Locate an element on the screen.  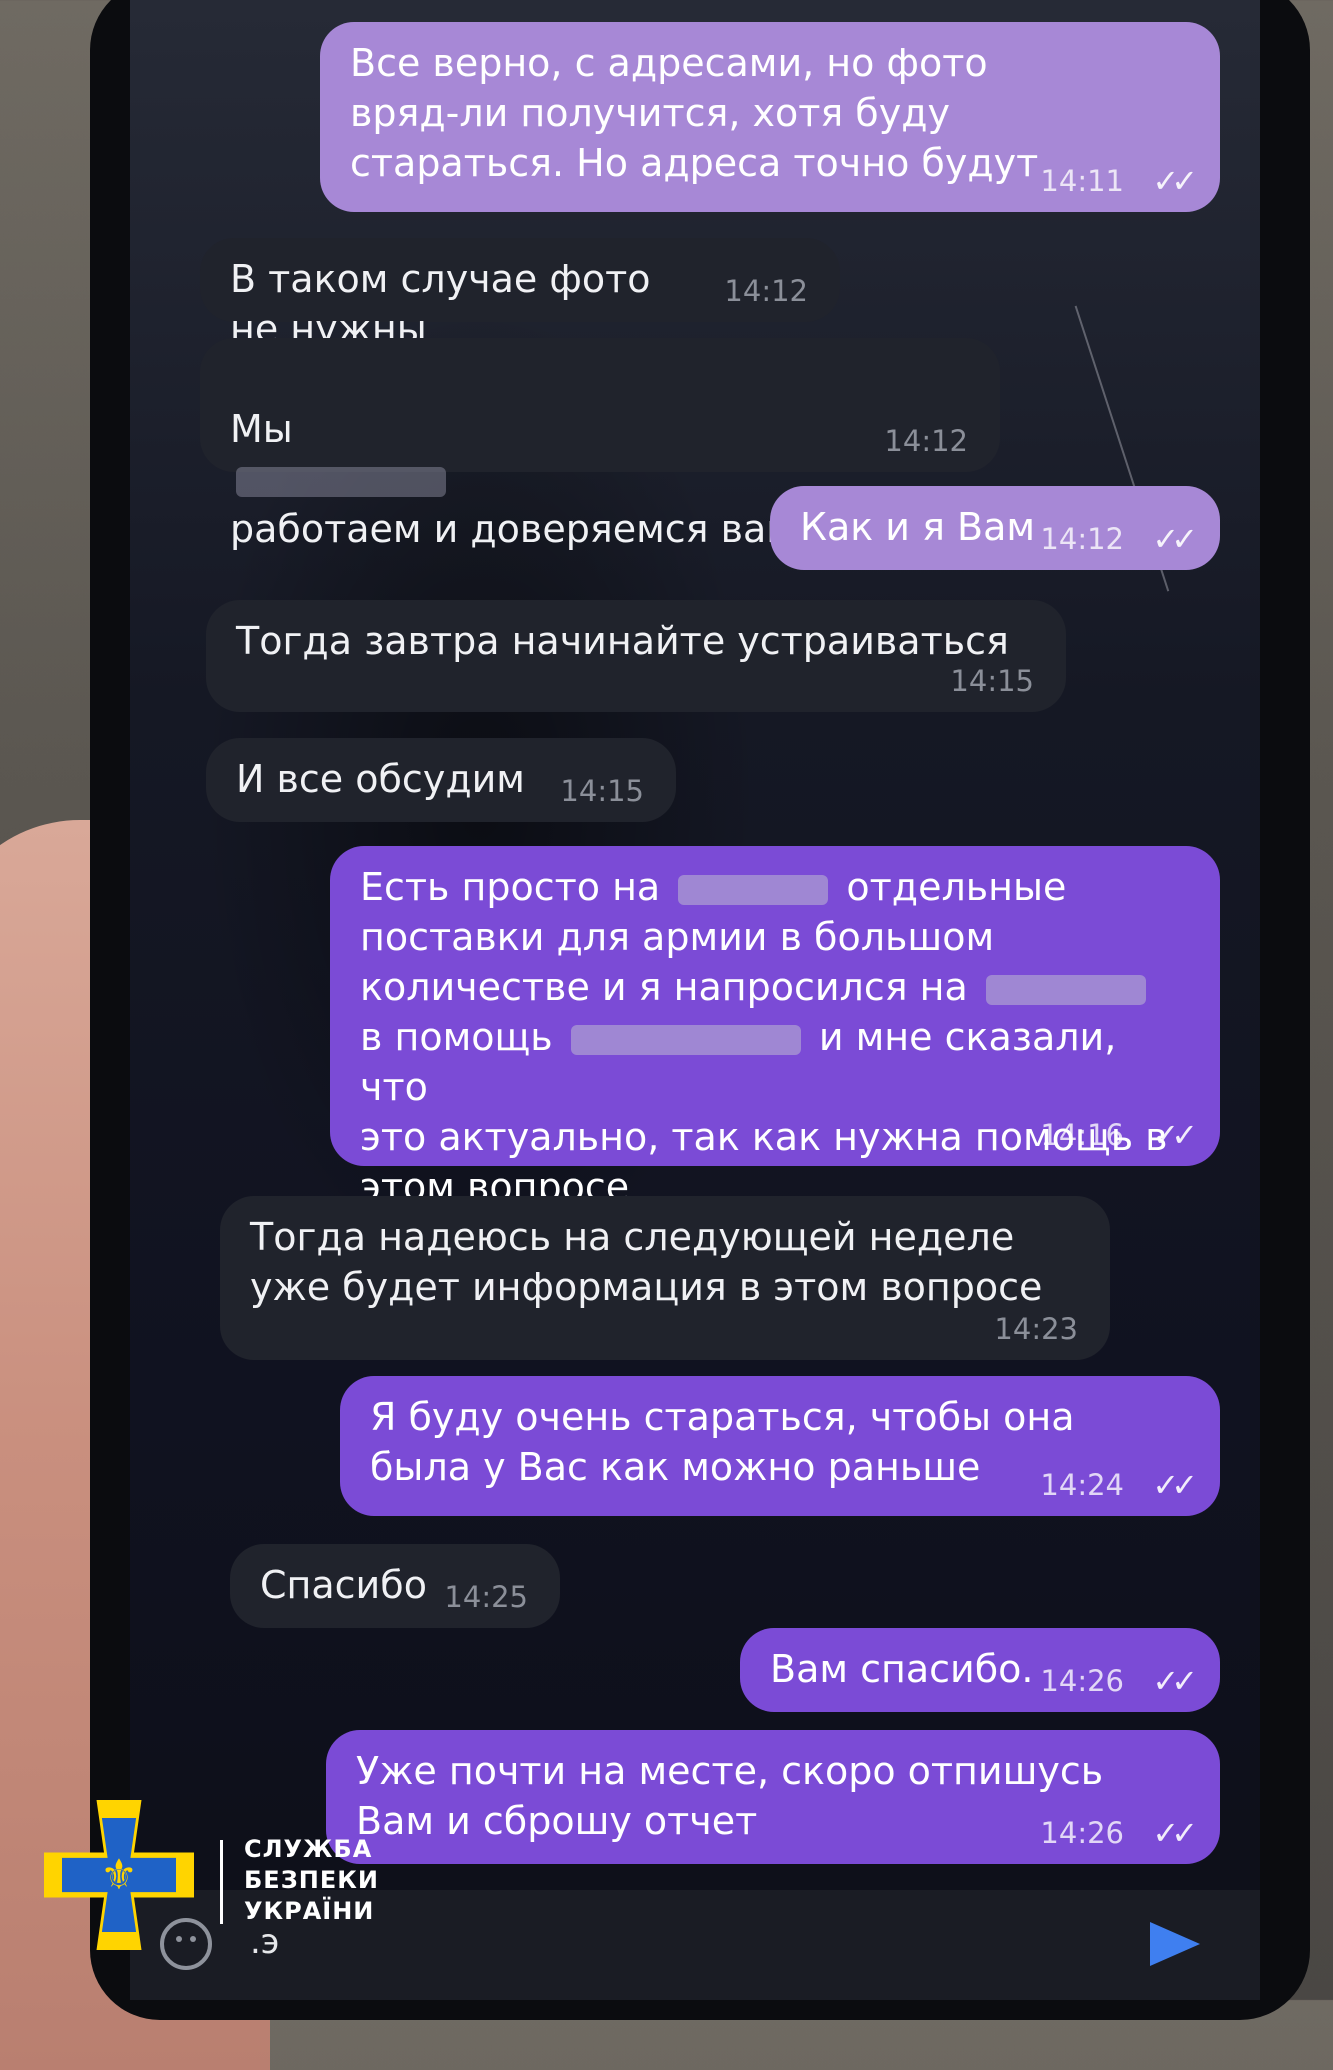
logo-divider is located at coordinates (221, 1882).